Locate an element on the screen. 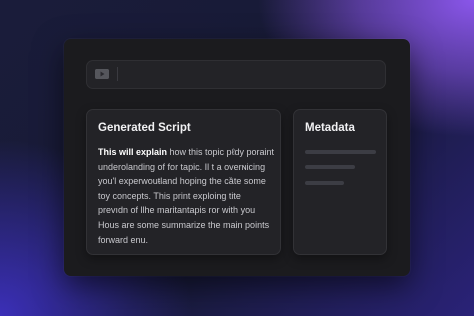 This screenshot has width=474, height=316. toolbar-divider is located at coordinates (117, 74).